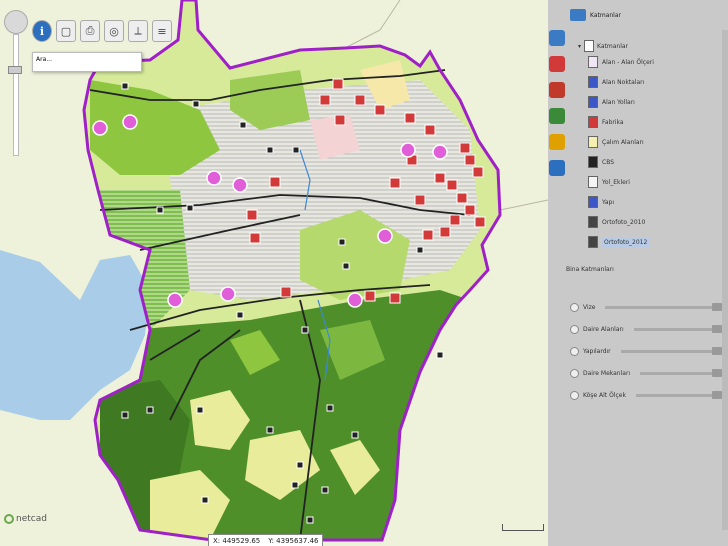  What do you see at coordinates (557, 142) in the screenshot?
I see `tools-tab-icon` at bounding box center [557, 142].